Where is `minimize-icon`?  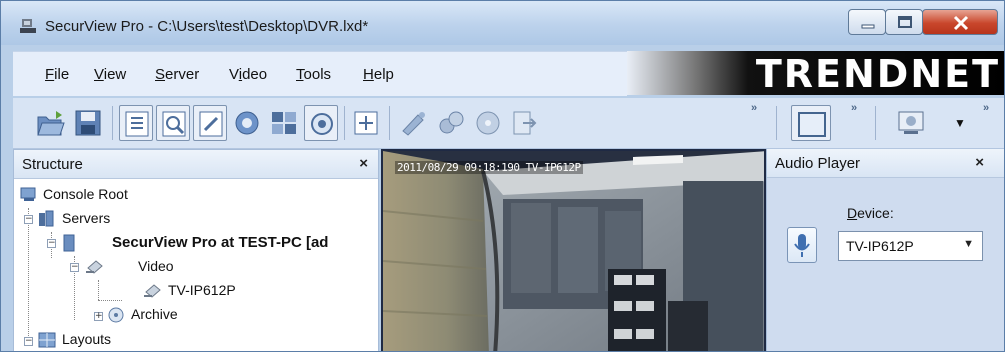
minimize-icon is located at coordinates (868, 26).